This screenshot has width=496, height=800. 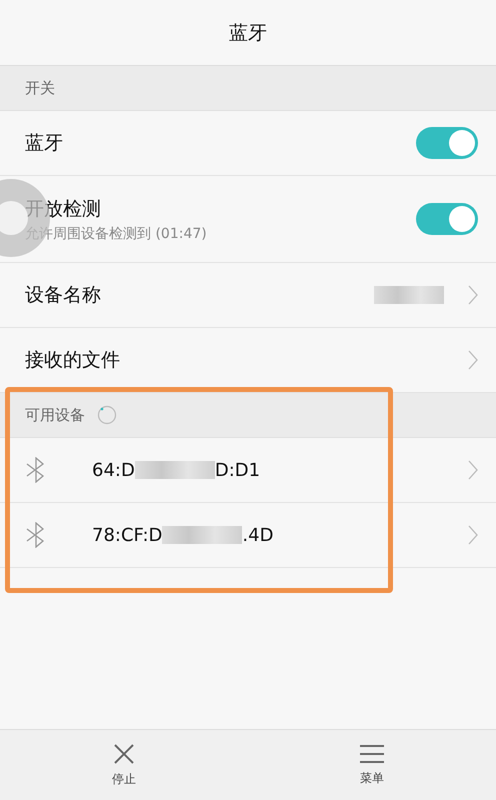 What do you see at coordinates (124, 753) in the screenshot?
I see `close-icon` at bounding box center [124, 753].